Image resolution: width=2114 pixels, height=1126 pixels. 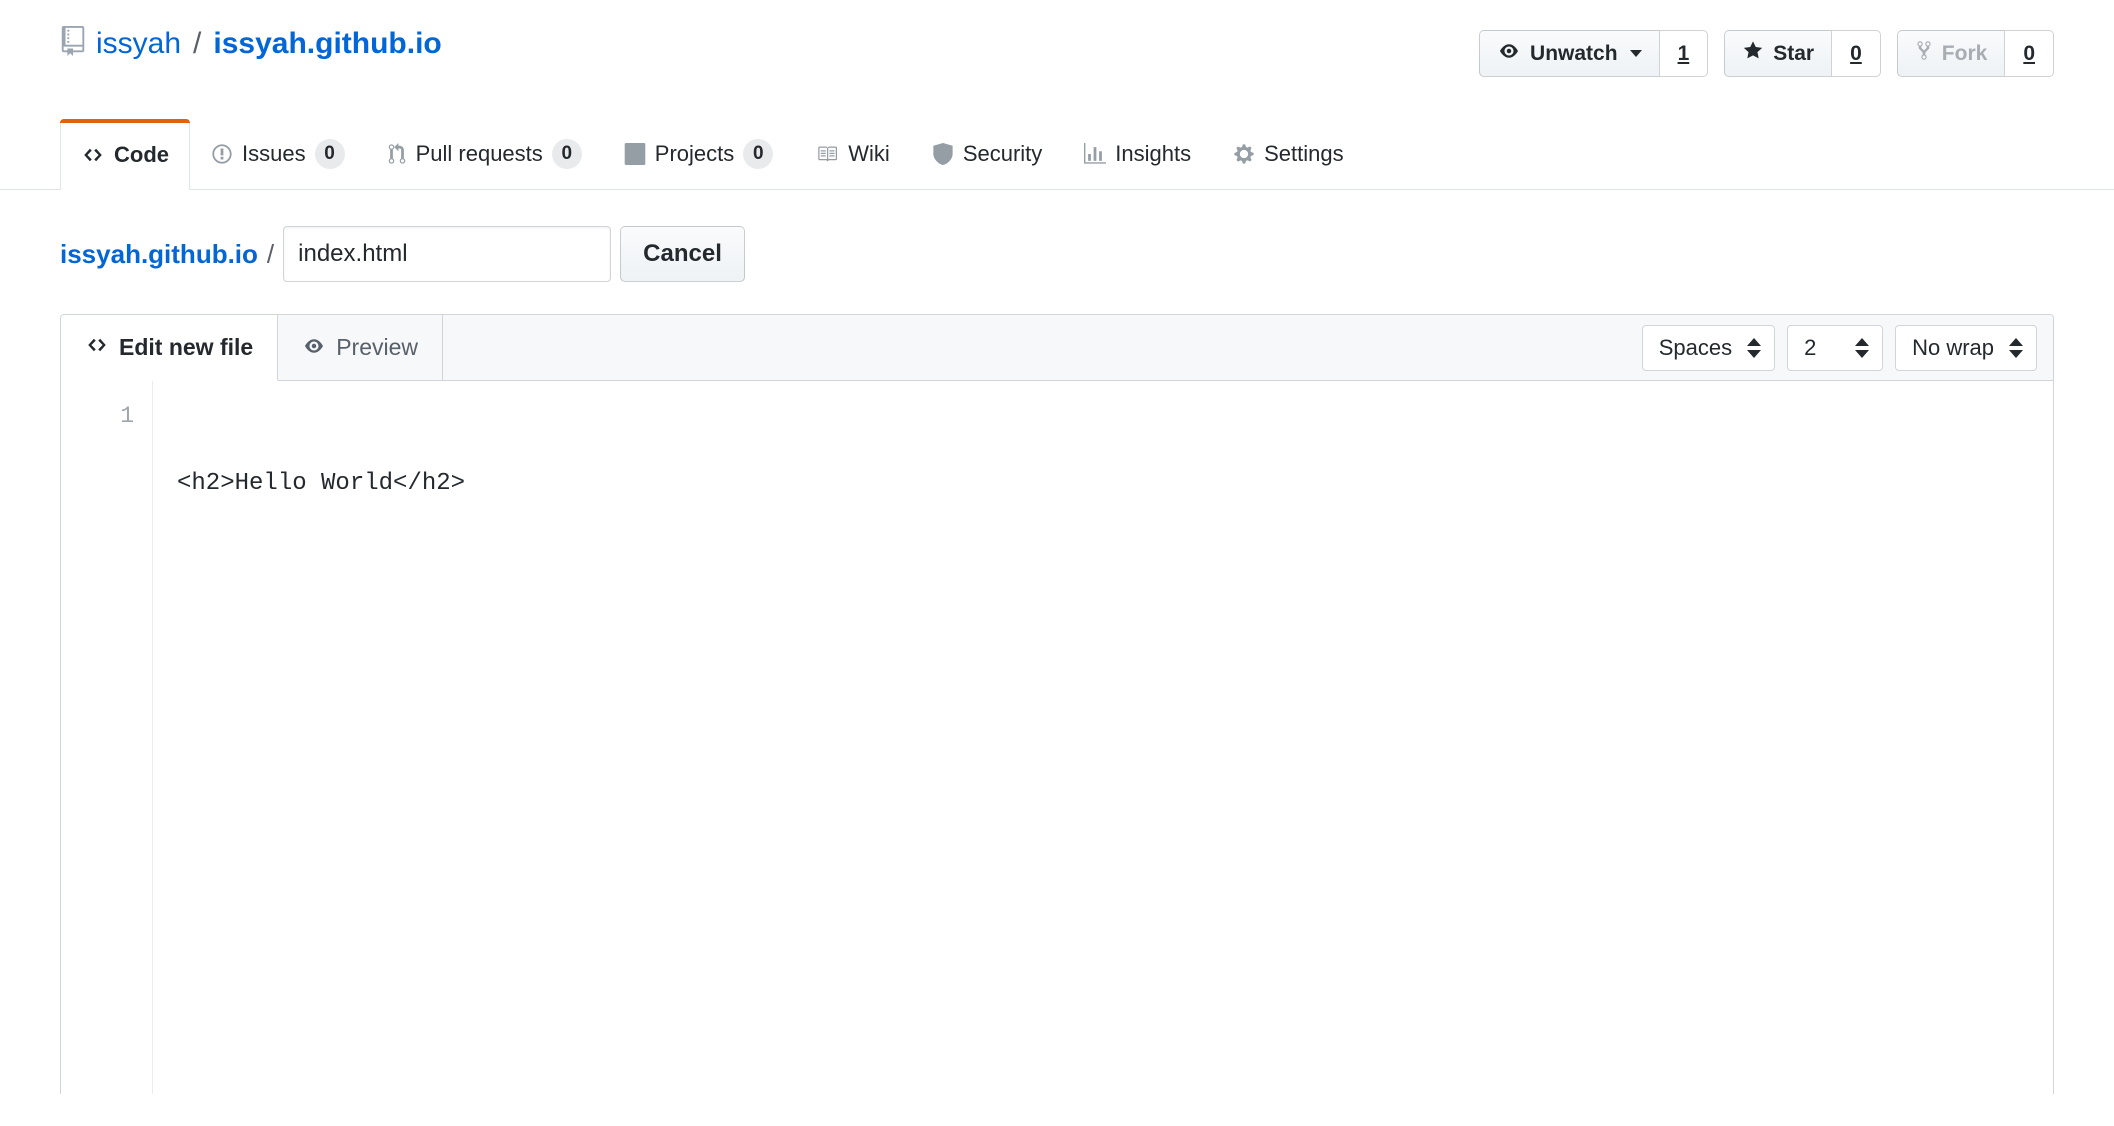 I want to click on tab-security: Security, so click(x=987, y=153).